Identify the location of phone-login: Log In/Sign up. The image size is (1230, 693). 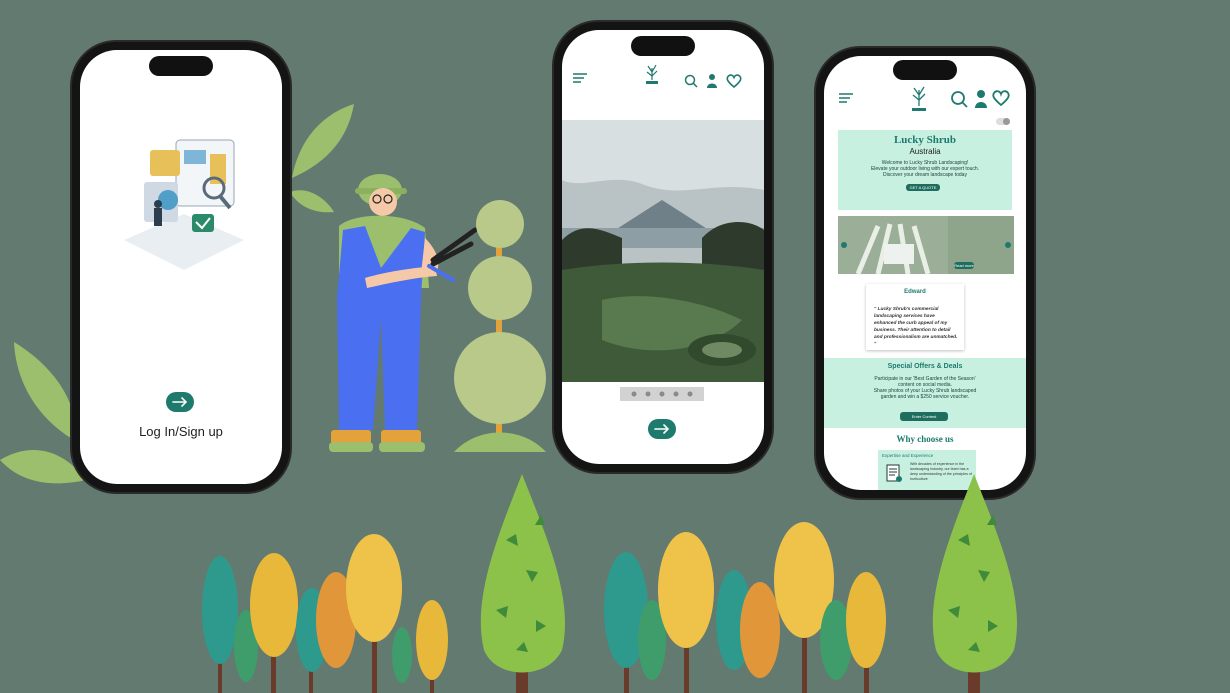
(181, 267).